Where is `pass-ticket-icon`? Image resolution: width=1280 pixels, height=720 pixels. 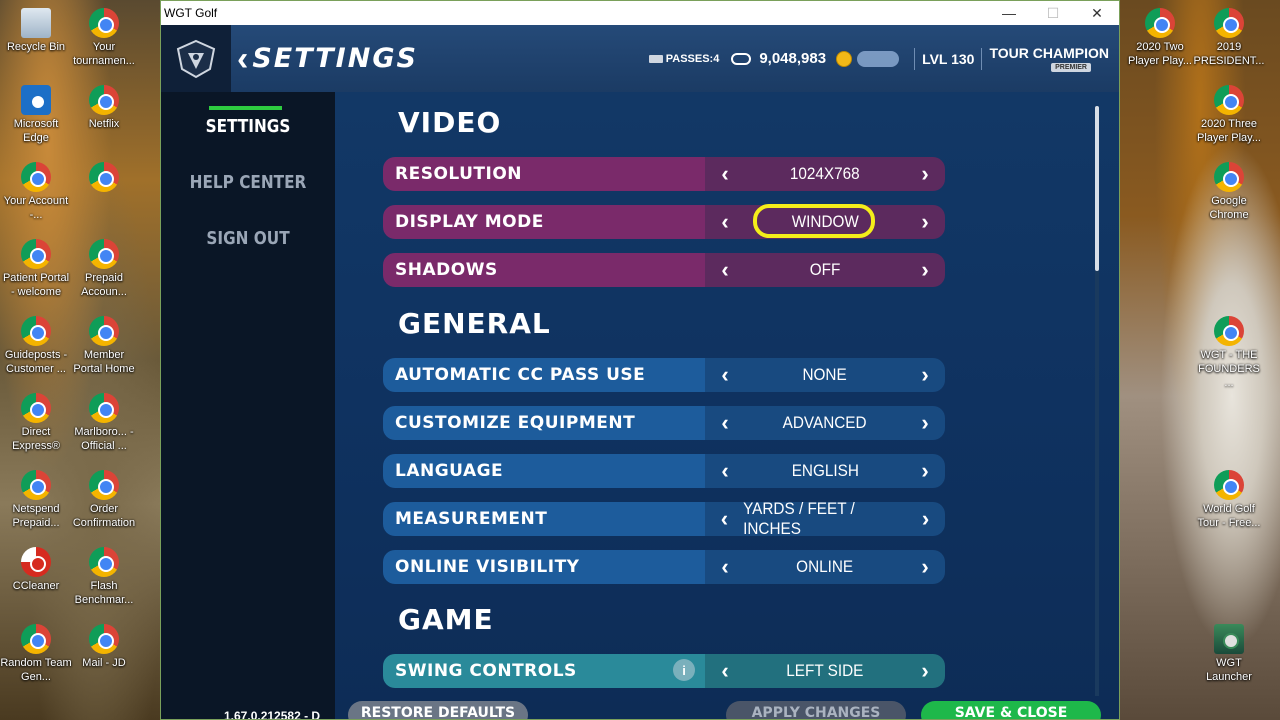 pass-ticket-icon is located at coordinates (655, 58).